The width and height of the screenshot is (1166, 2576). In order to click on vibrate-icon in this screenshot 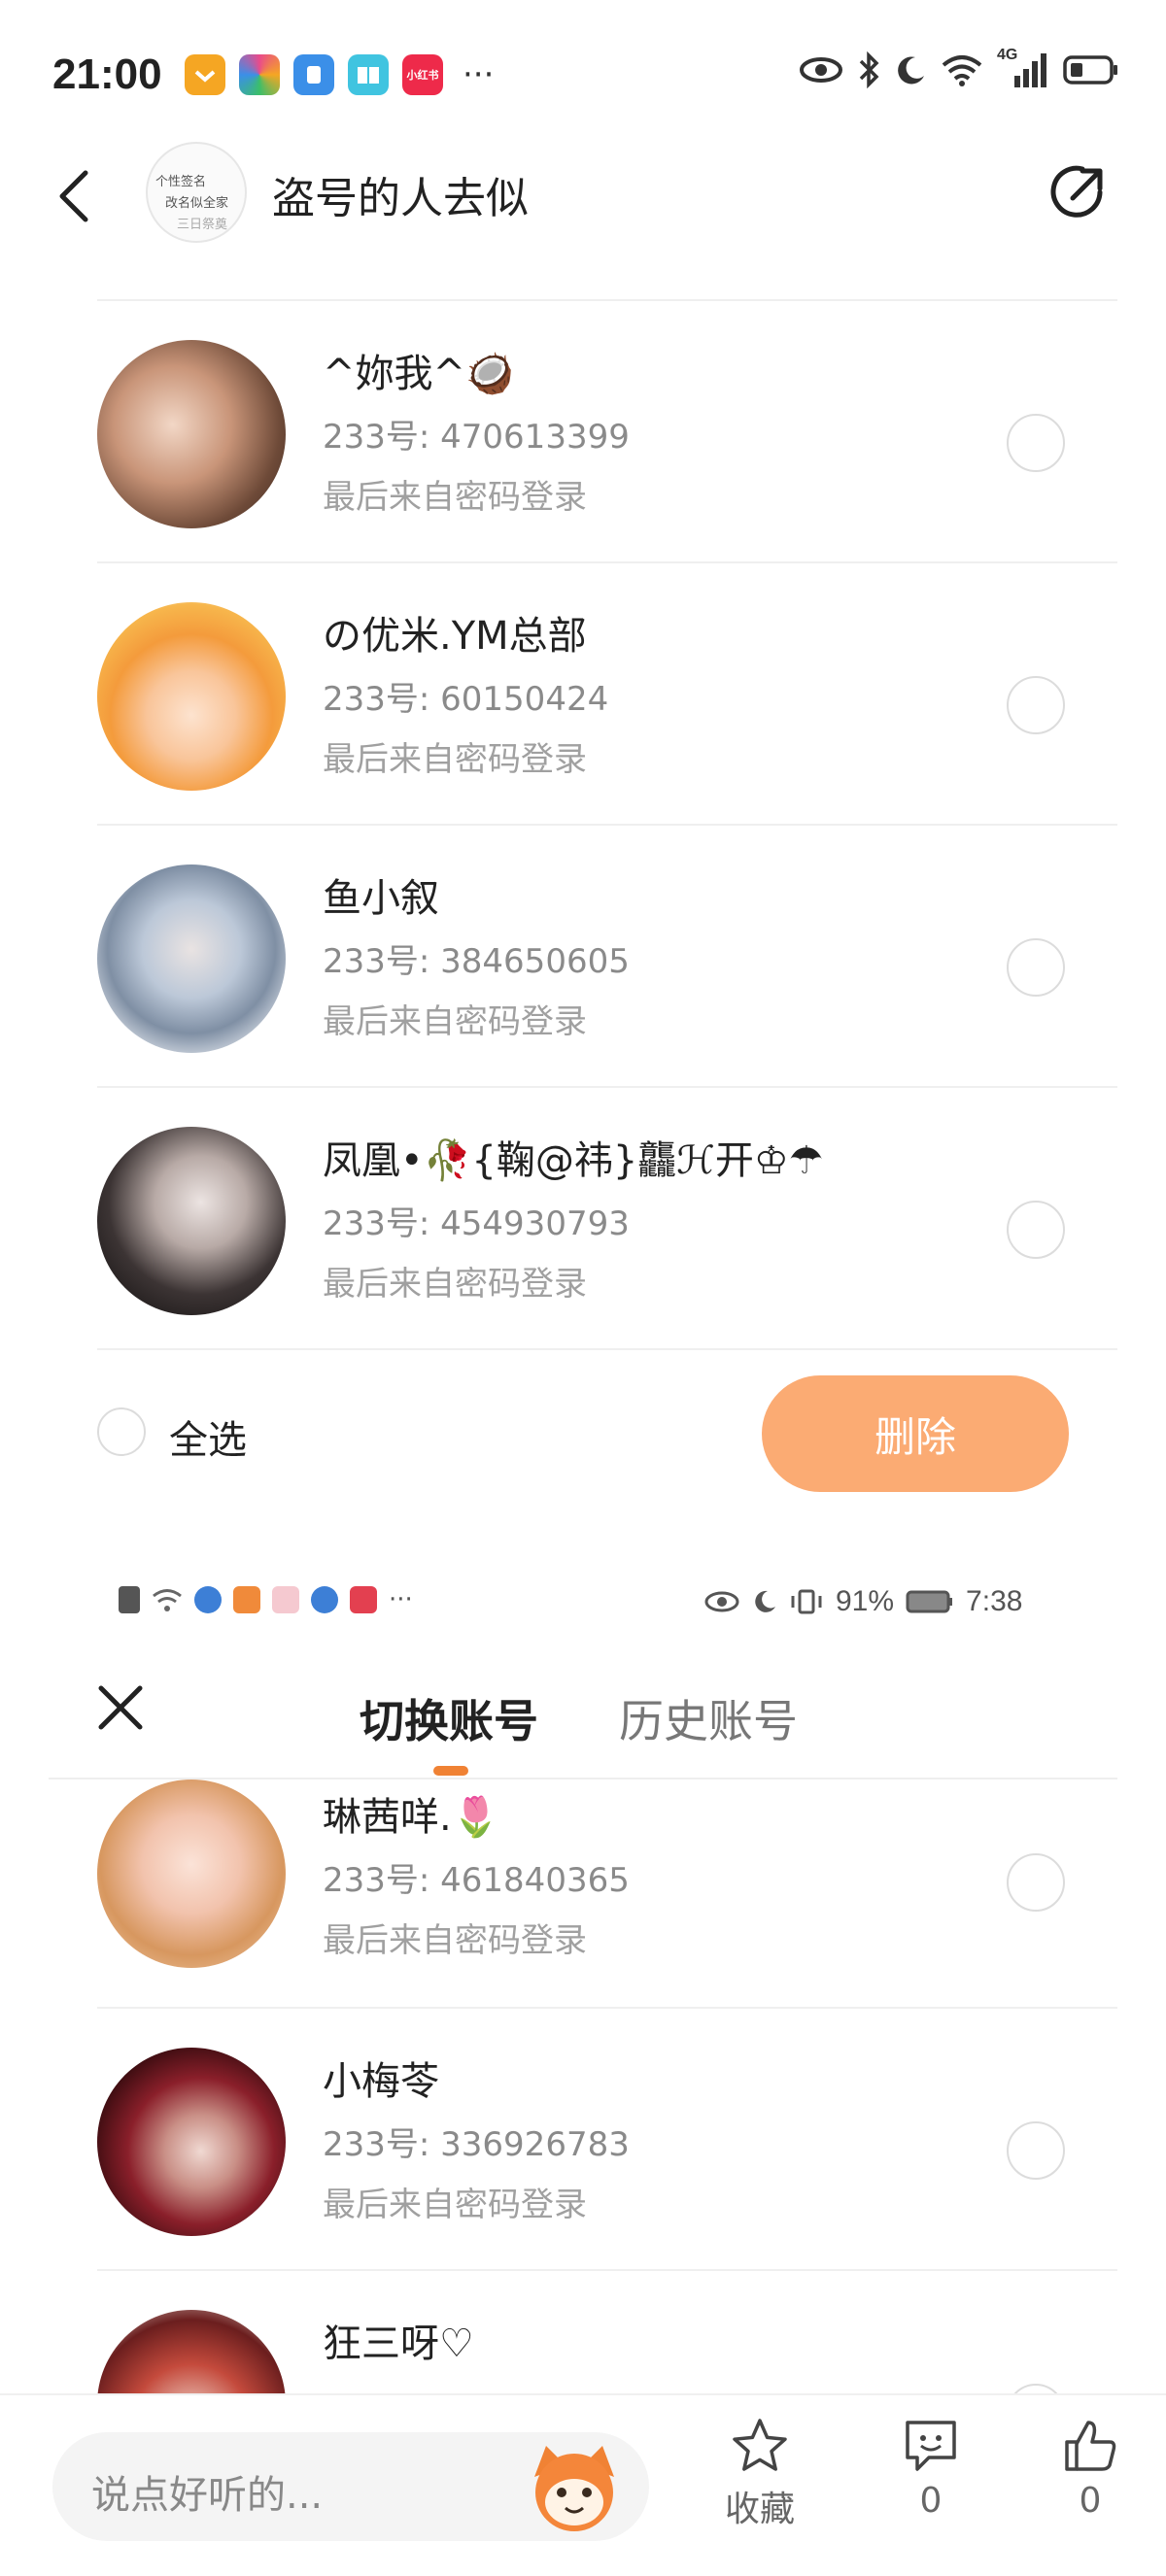, I will do `click(806, 1601)`.